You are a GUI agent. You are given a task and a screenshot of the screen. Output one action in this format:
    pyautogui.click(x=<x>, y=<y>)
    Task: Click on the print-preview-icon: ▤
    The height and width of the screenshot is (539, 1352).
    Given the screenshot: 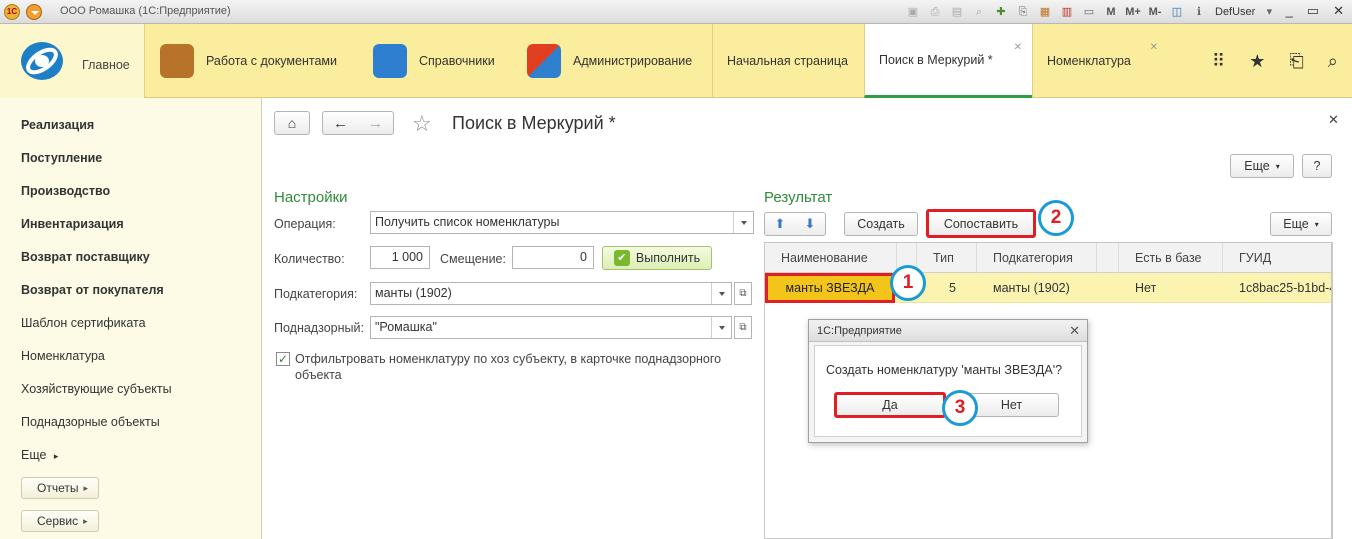 What is the action you would take?
    pyautogui.click(x=957, y=12)
    